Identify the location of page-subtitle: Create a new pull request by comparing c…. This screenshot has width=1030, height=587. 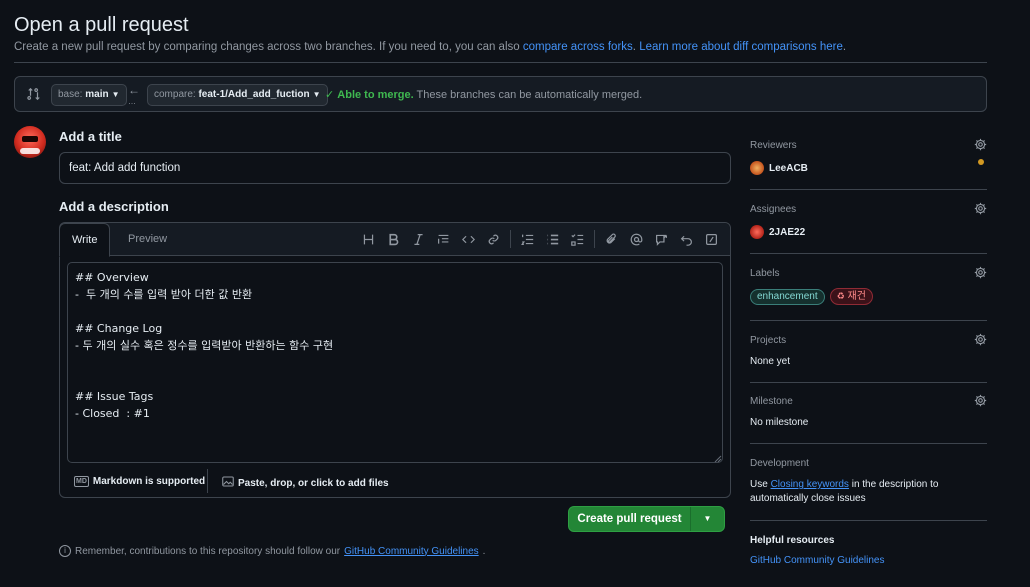
(430, 47).